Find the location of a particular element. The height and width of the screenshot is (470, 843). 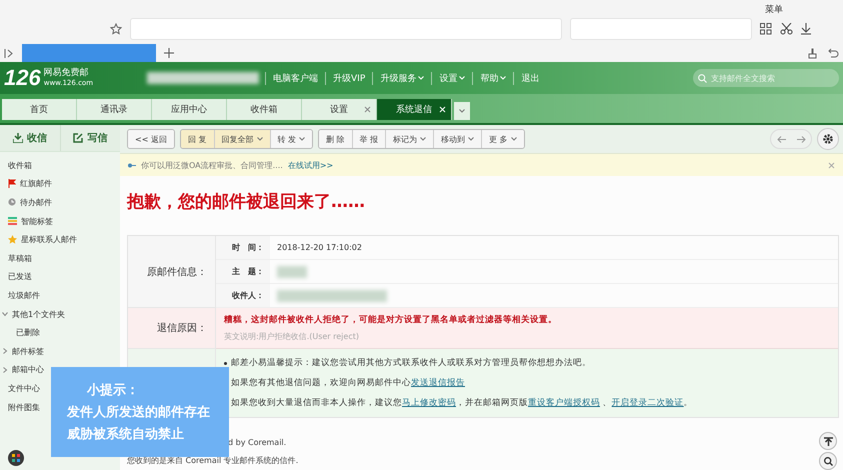

apps-launcher-icon is located at coordinates (16, 458).